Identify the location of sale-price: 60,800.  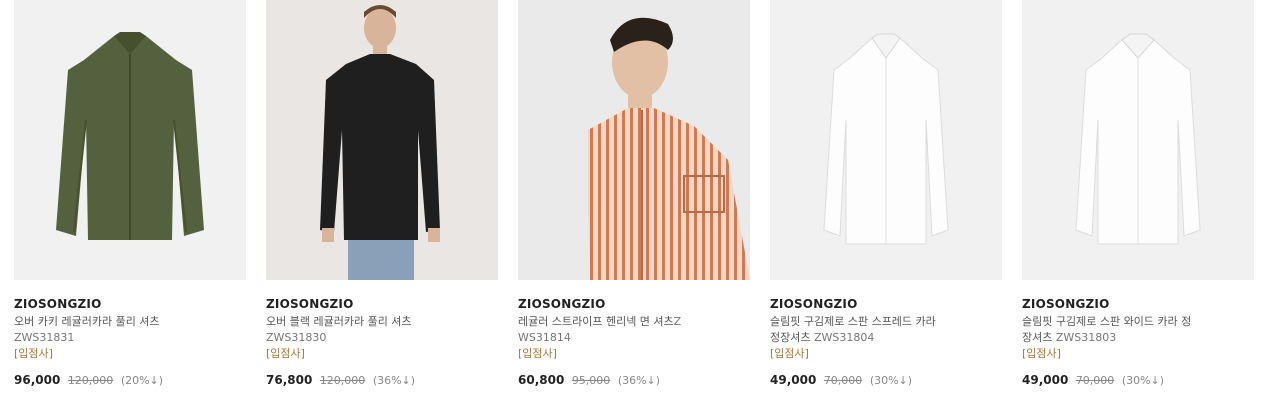
(541, 380).